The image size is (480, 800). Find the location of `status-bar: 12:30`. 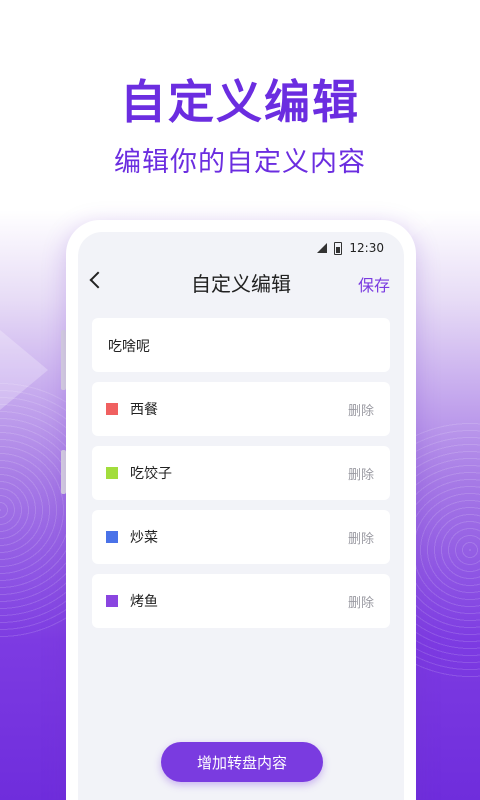

status-bar: 12:30 is located at coordinates (350, 248).